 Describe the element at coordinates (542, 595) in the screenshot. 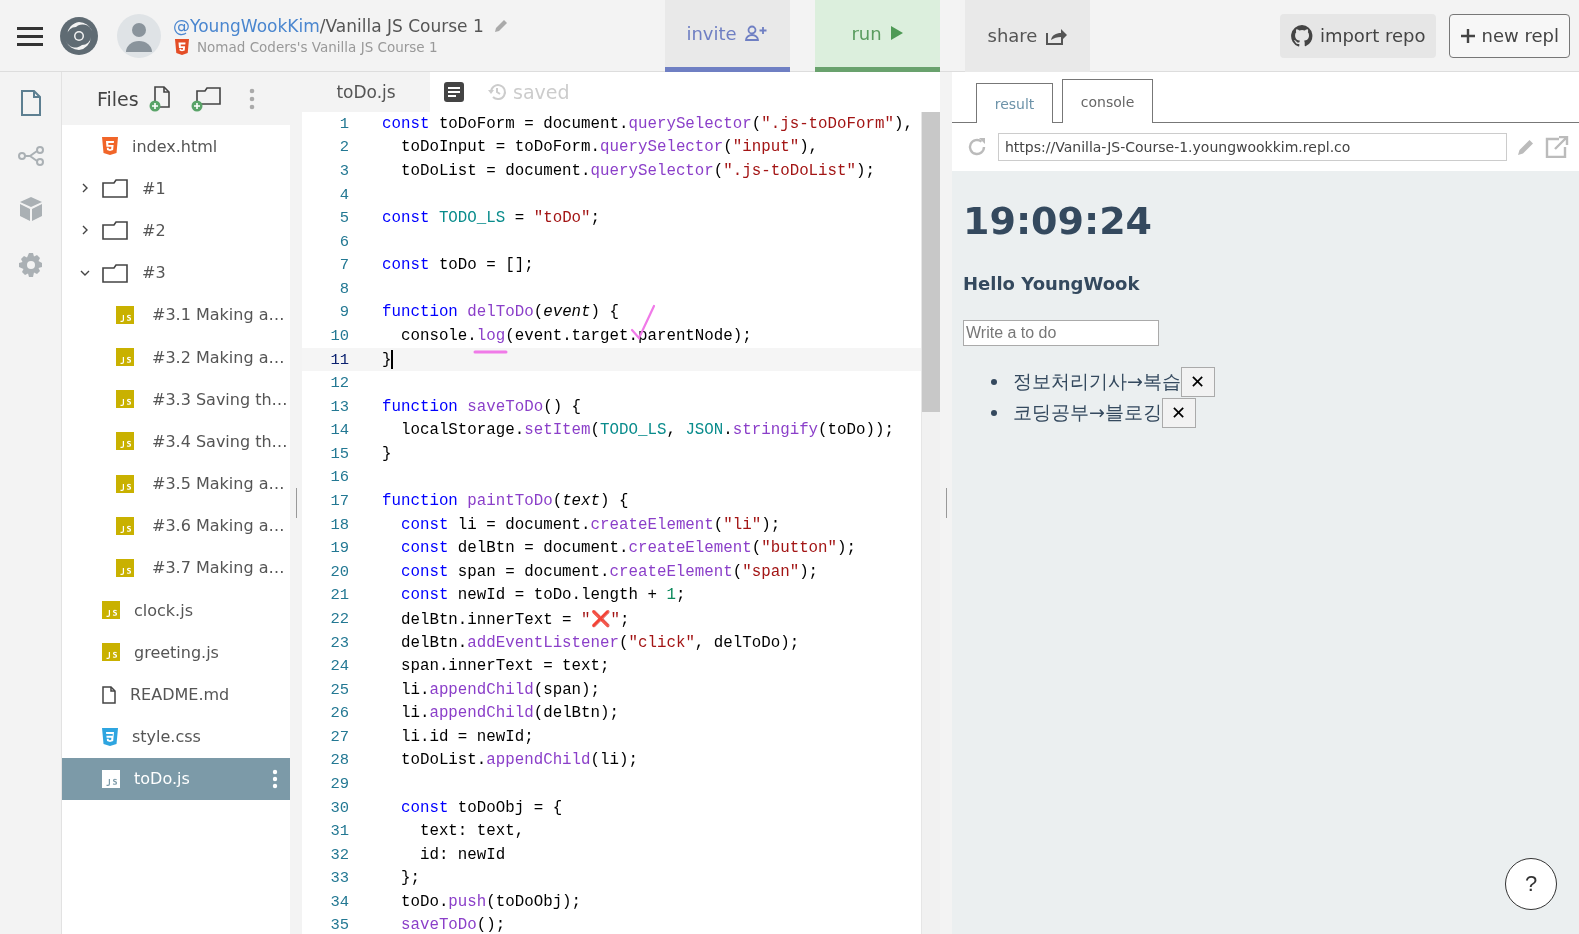

I see `code-line: const newId = toDo.length + 1;` at that location.